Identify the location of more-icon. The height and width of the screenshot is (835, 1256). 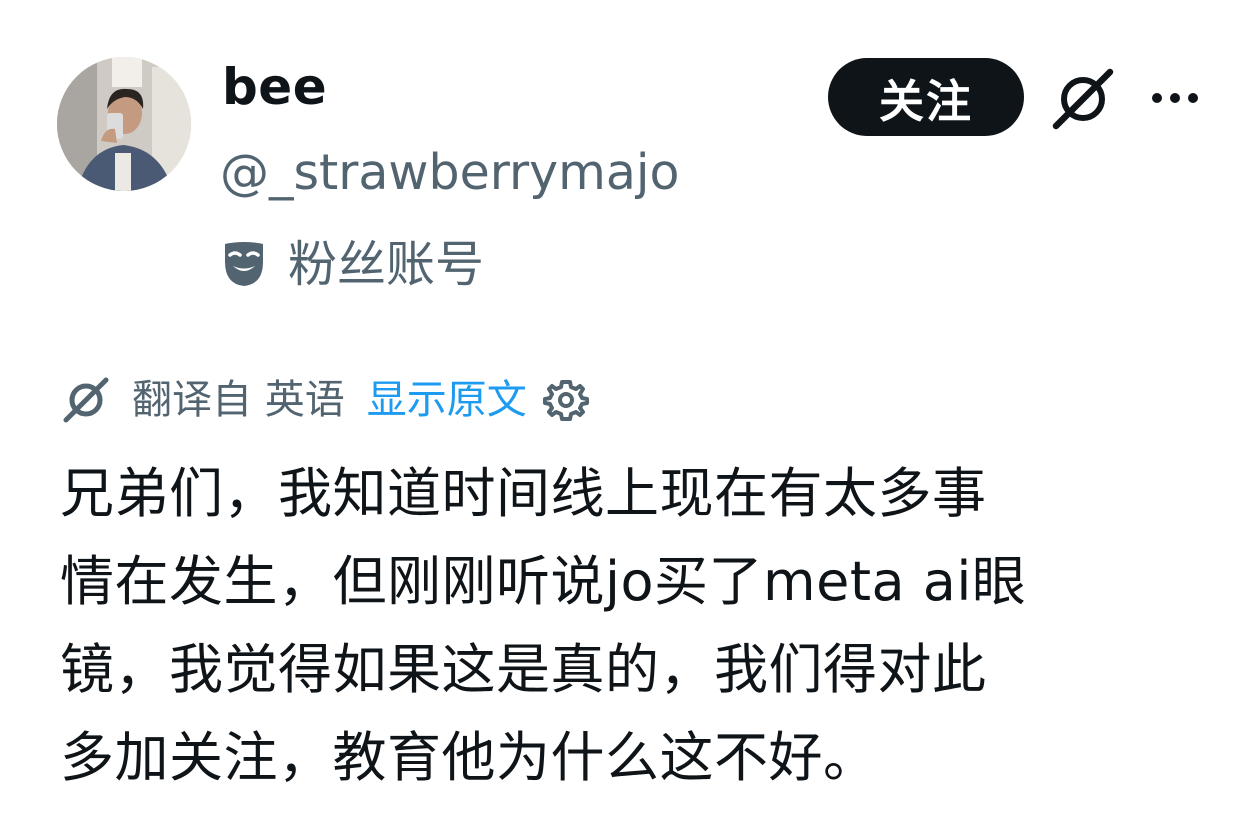
(1175, 98).